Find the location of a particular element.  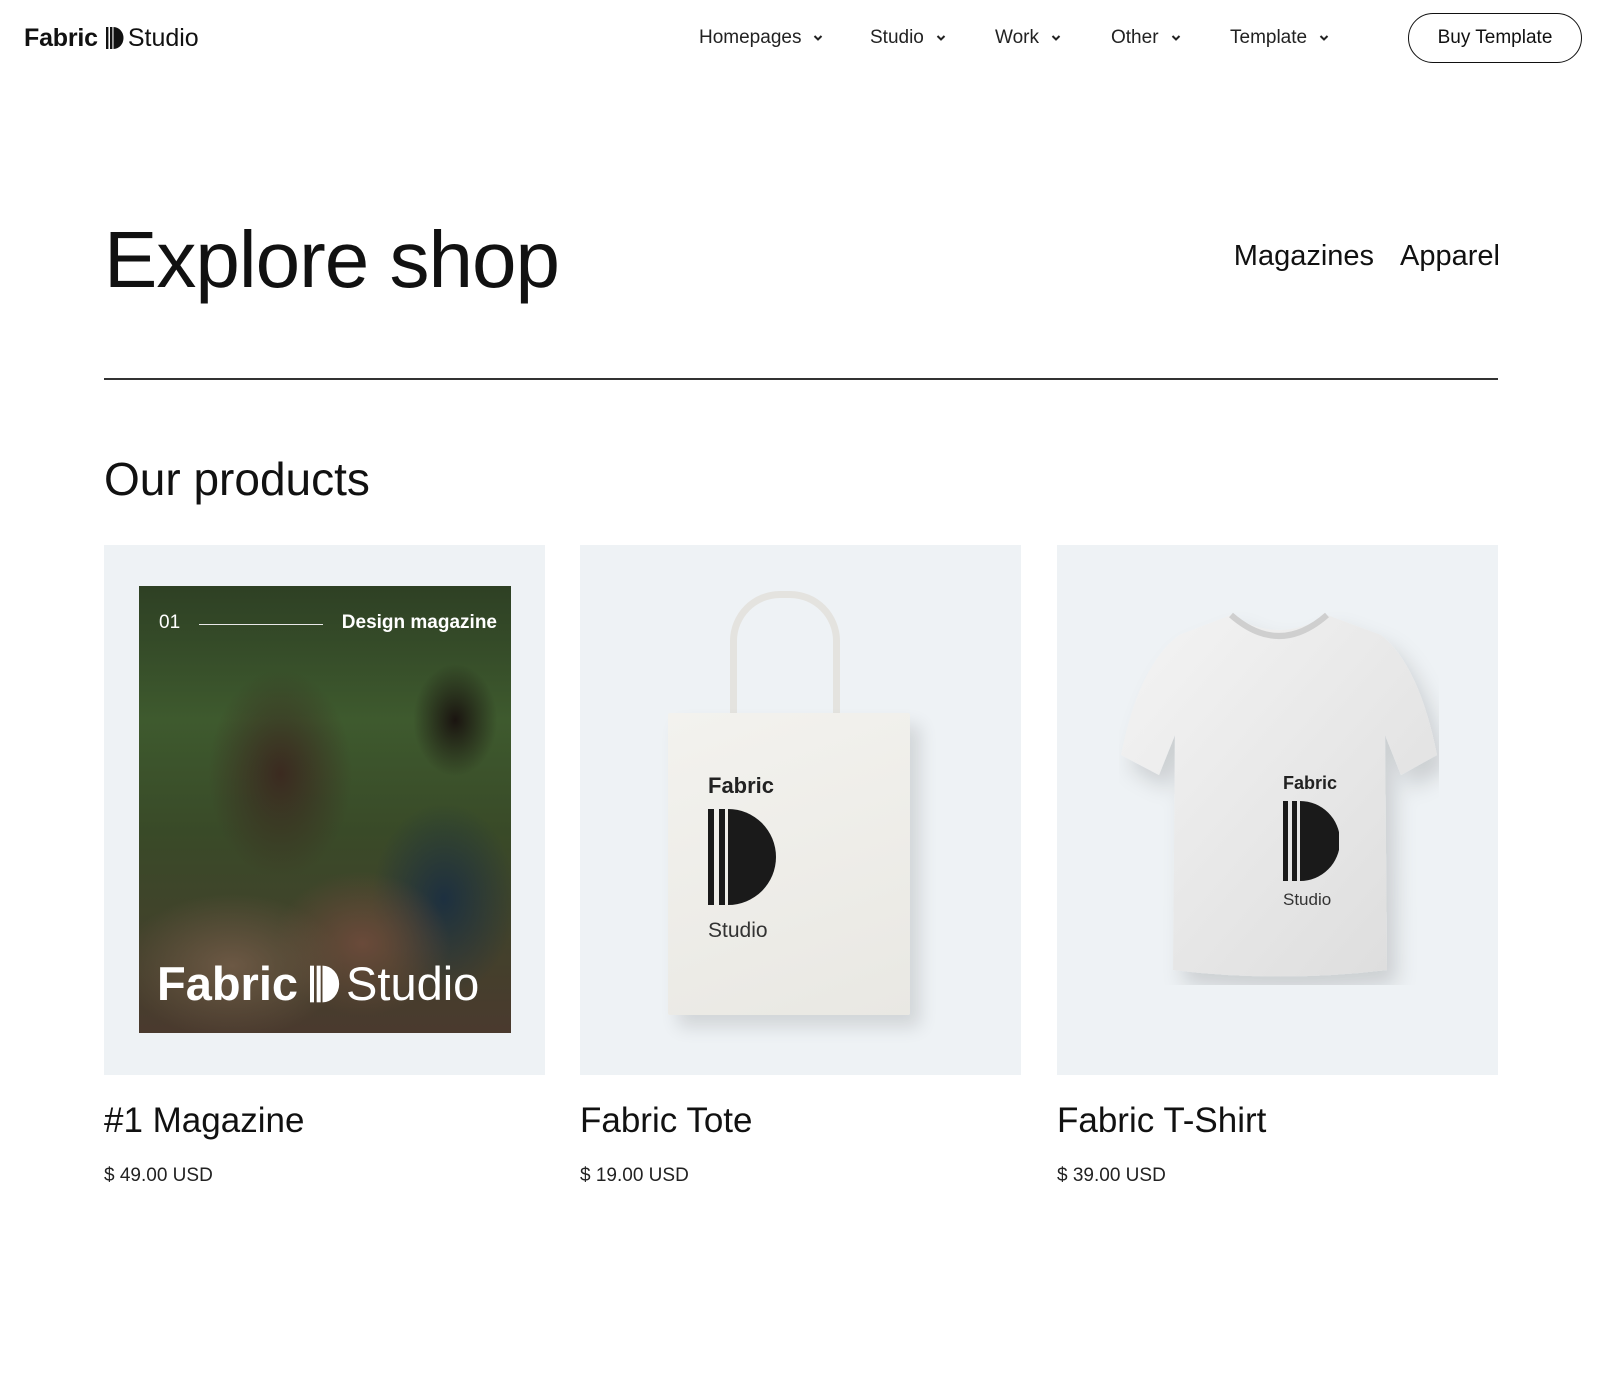

magazine-cover: 01 Design magazine Fabric Studio is located at coordinates (325, 809).